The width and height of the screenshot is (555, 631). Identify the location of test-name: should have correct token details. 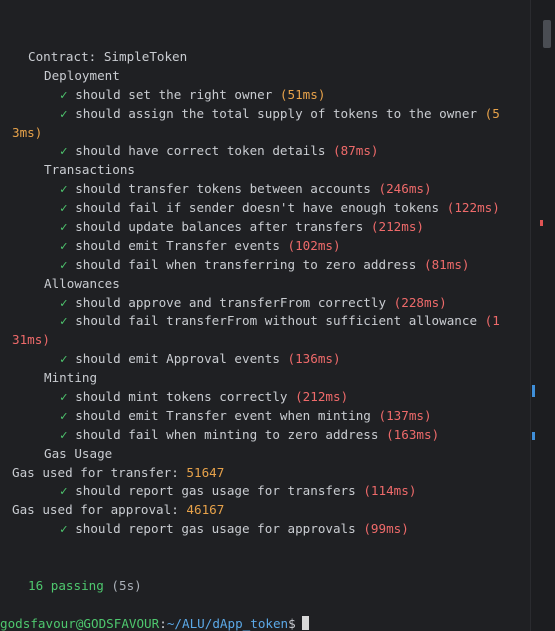
(200, 151).